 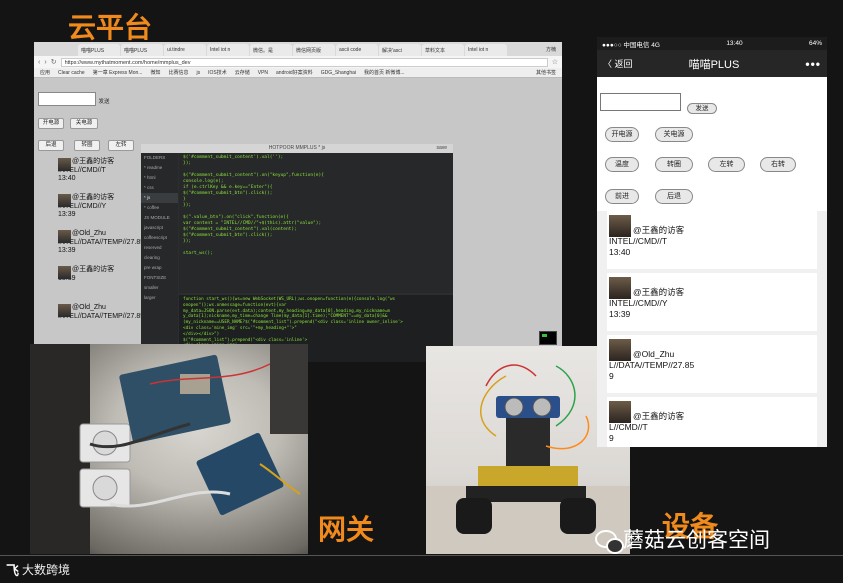 I want to click on forward-button: 前进, so click(x=622, y=196).